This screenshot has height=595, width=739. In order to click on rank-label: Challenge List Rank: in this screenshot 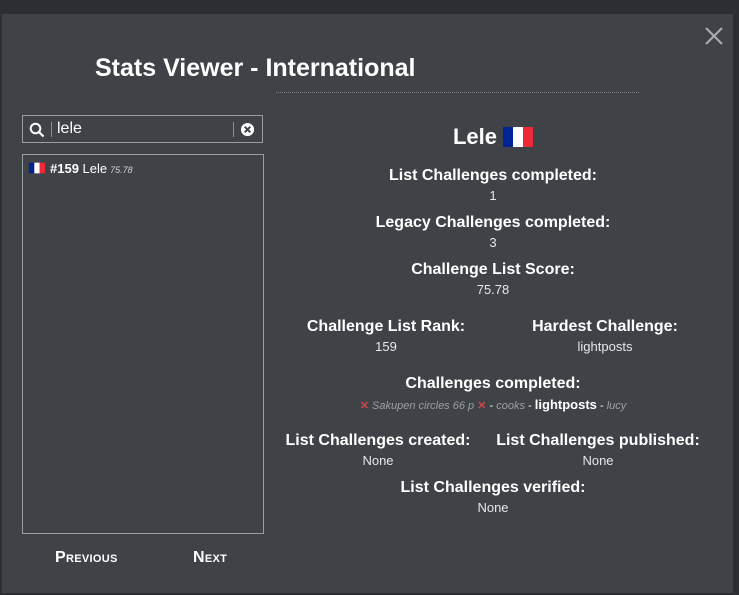, I will do `click(386, 326)`.